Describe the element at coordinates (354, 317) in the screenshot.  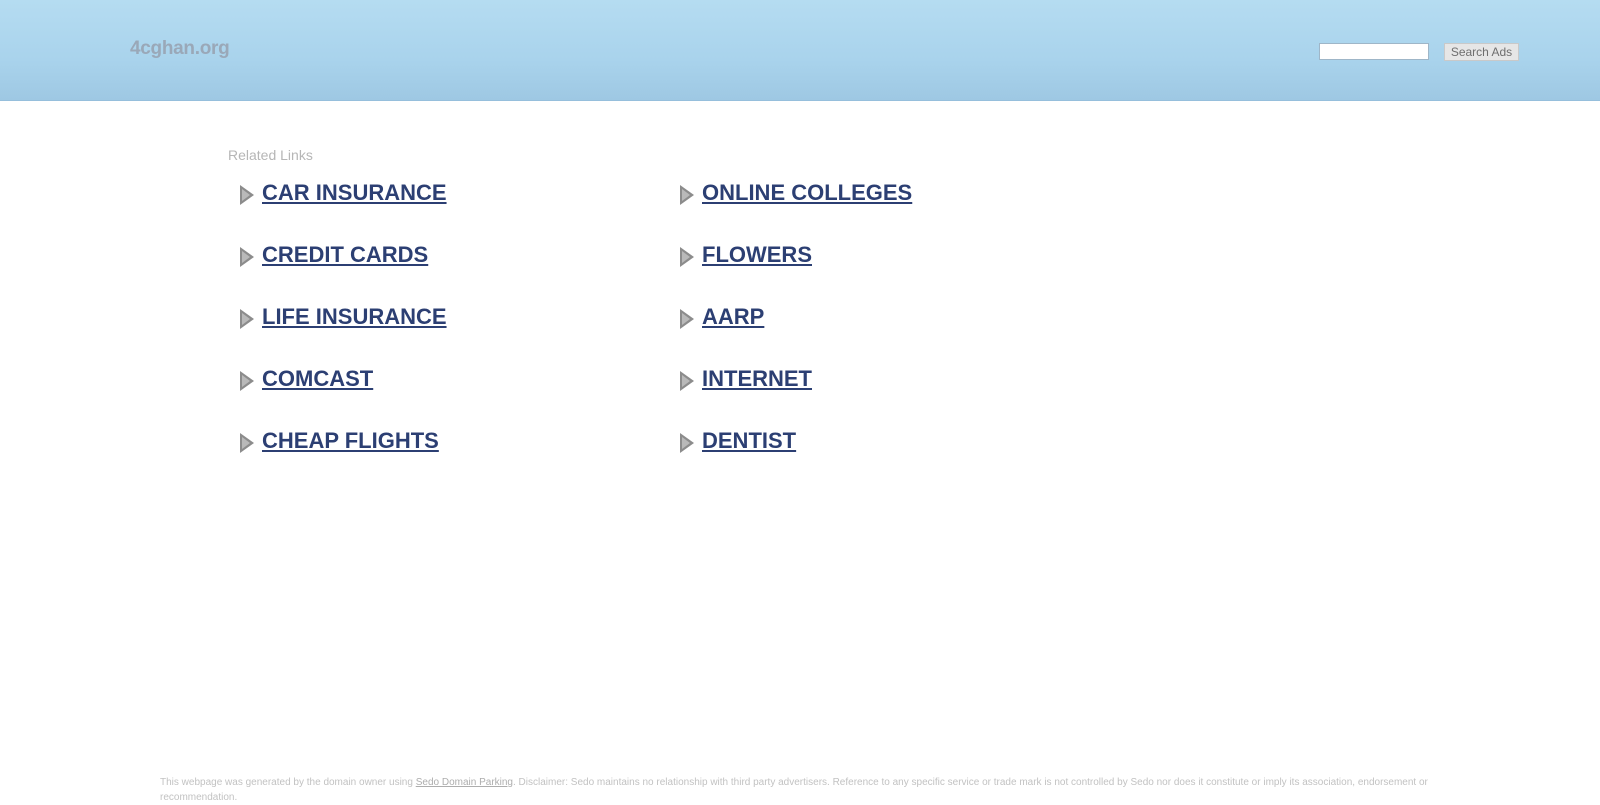
I see `related-link-label: LIFE INSURANCE` at that location.